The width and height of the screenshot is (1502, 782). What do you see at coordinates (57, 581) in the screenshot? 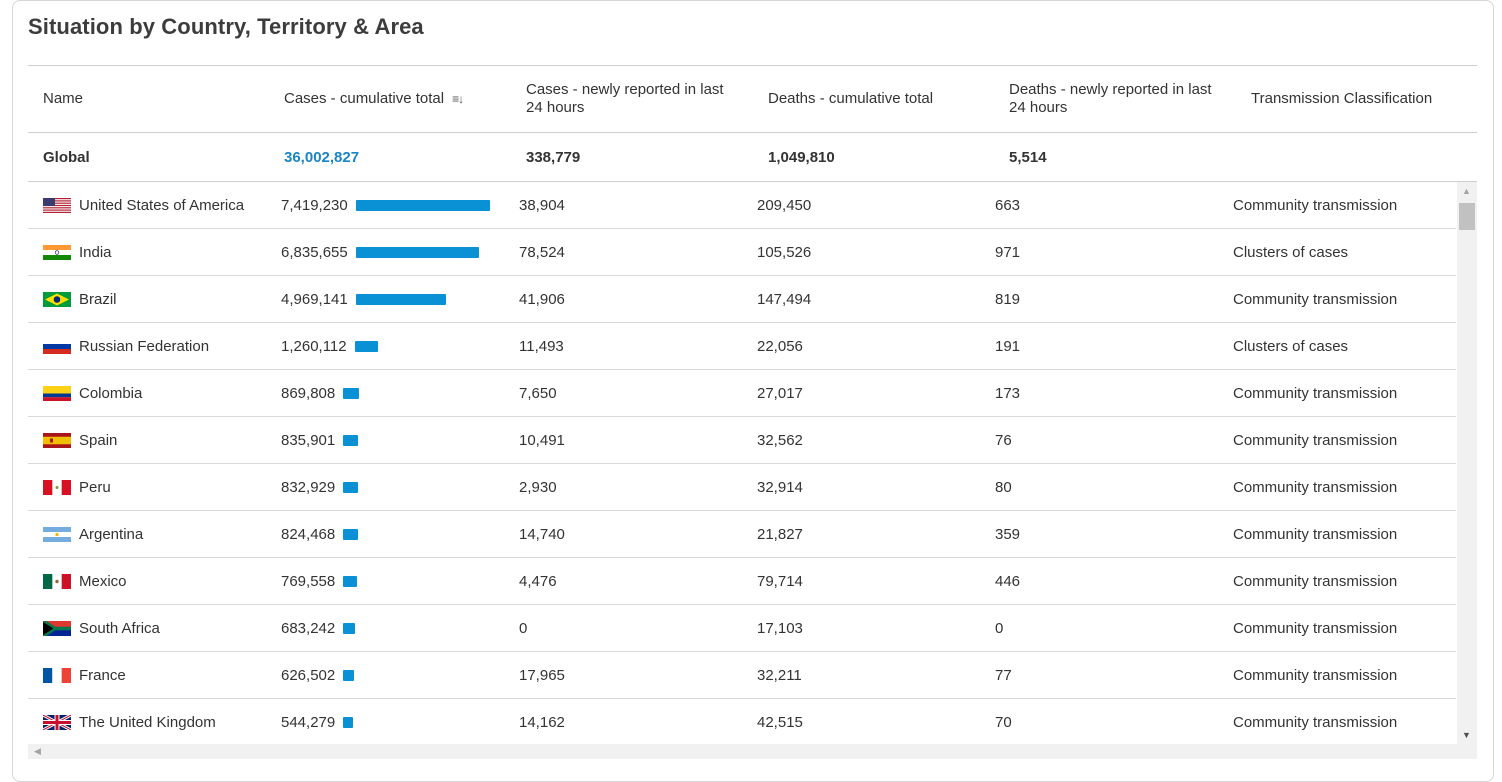
I see `mx-flag-icon` at bounding box center [57, 581].